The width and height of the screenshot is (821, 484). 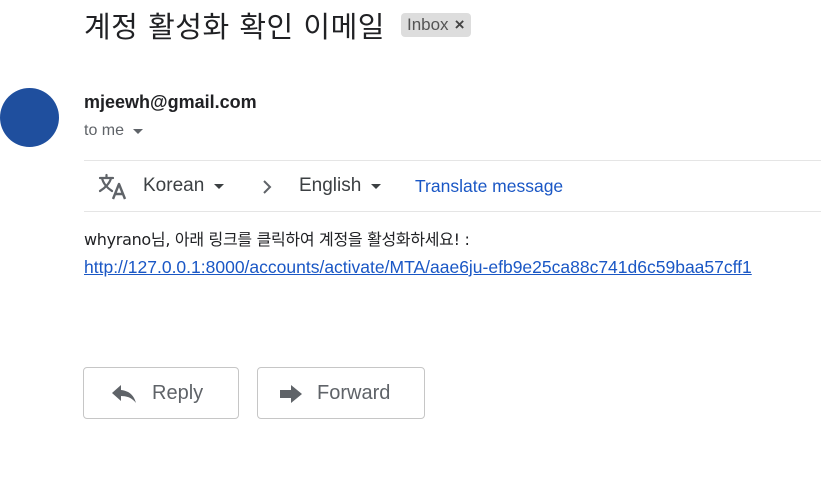 What do you see at coordinates (174, 185) in the screenshot?
I see `source-language-label: Korean` at bounding box center [174, 185].